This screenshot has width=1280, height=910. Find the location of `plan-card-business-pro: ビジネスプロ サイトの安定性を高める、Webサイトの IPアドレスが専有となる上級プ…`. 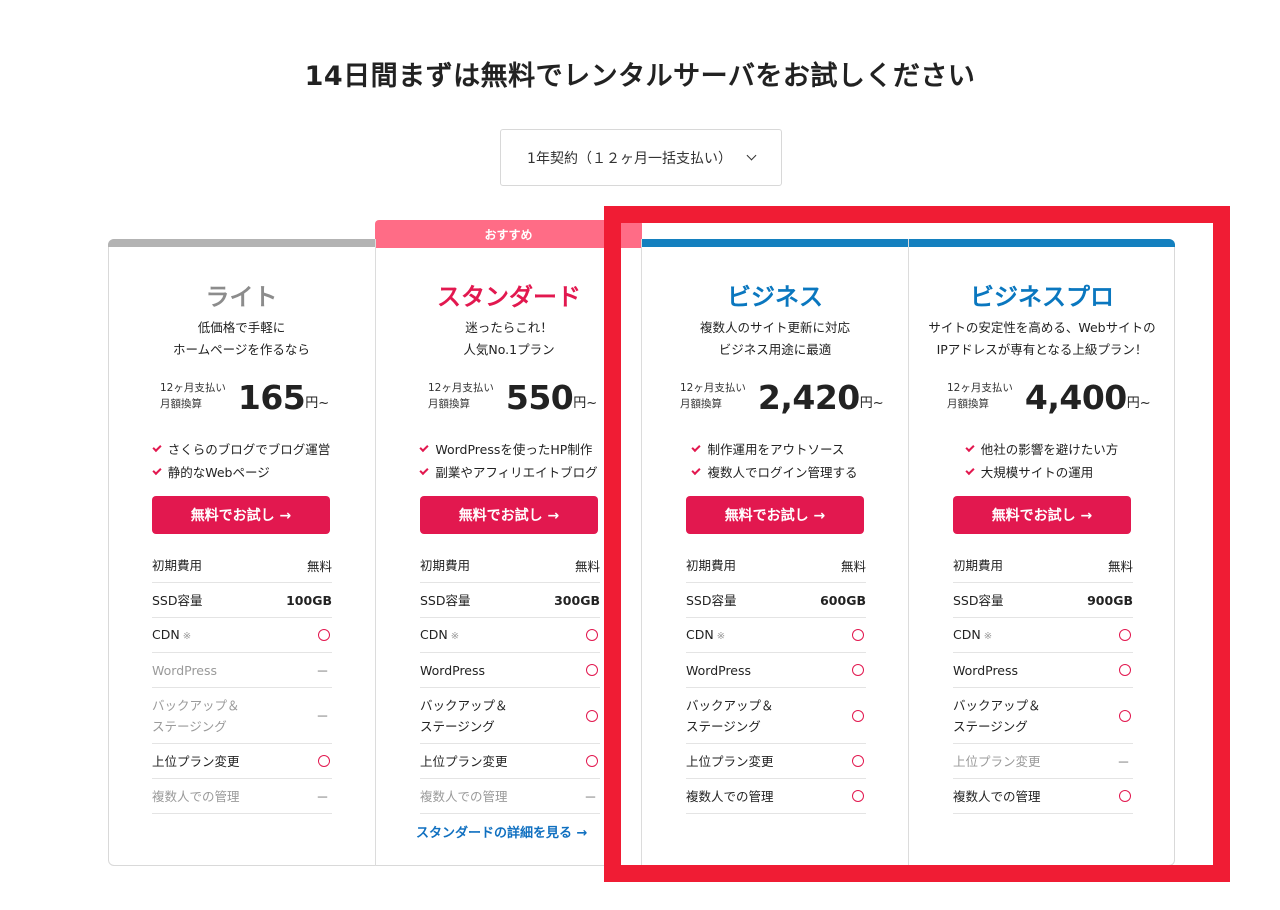

plan-card-business-pro: ビジネスプロ サイトの安定性を高める、Webサイトの IPアドレスが専有となる上級プ… is located at coordinates (1041, 552).